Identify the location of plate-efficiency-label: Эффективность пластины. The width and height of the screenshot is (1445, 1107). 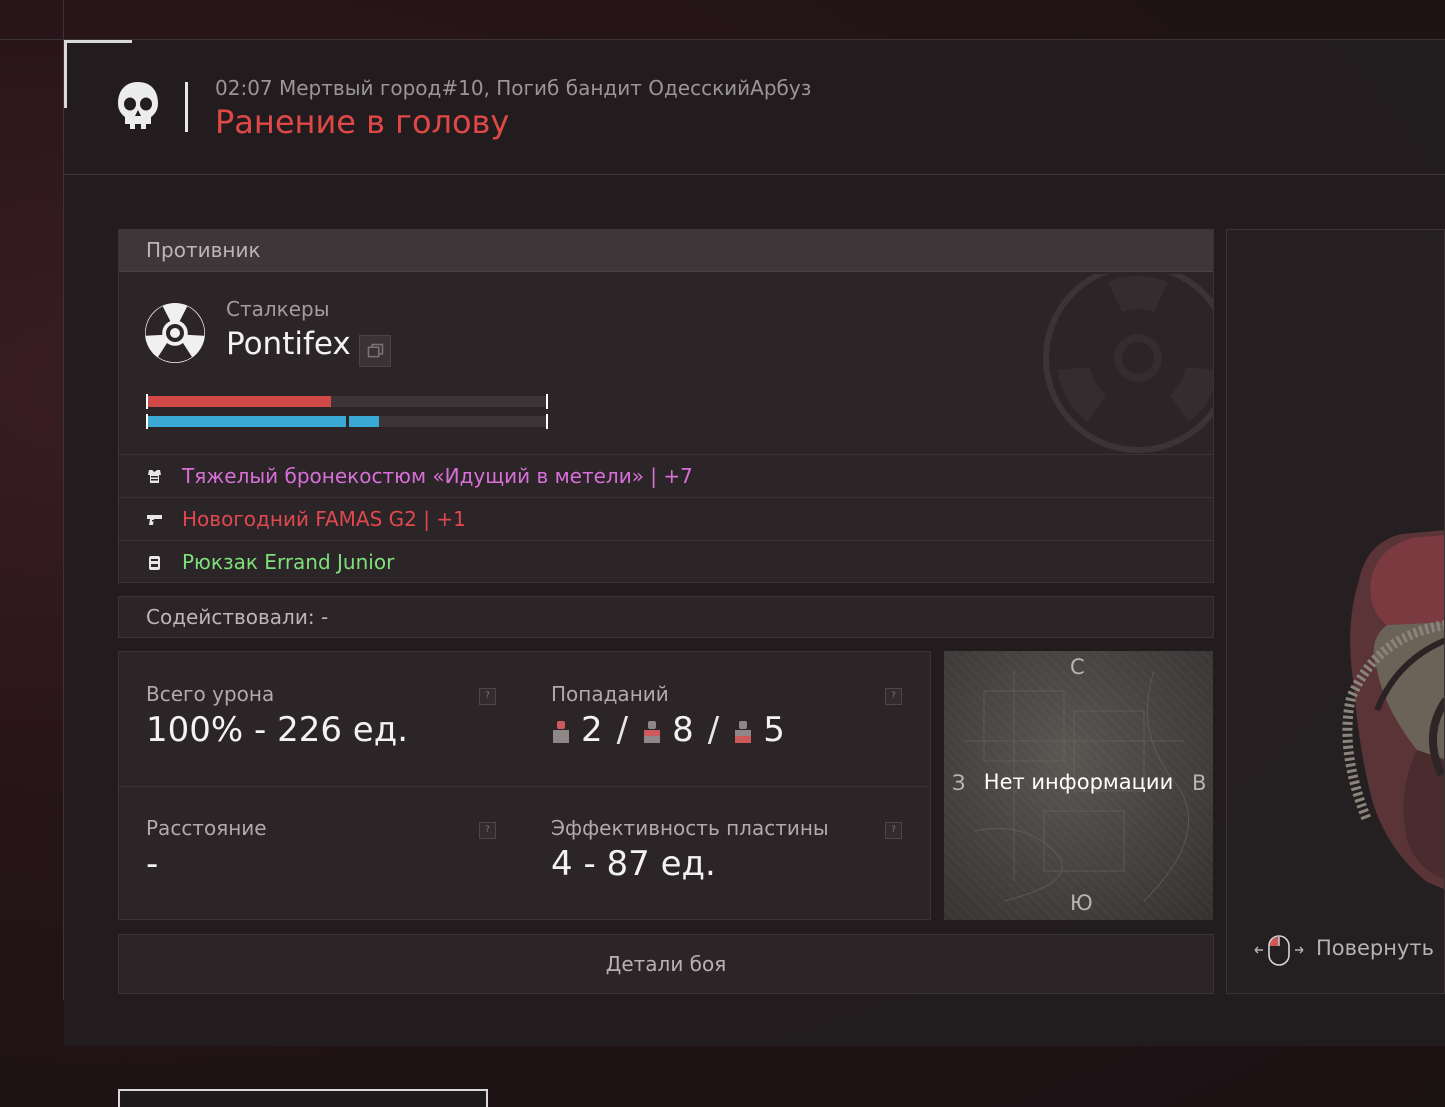
(690, 828).